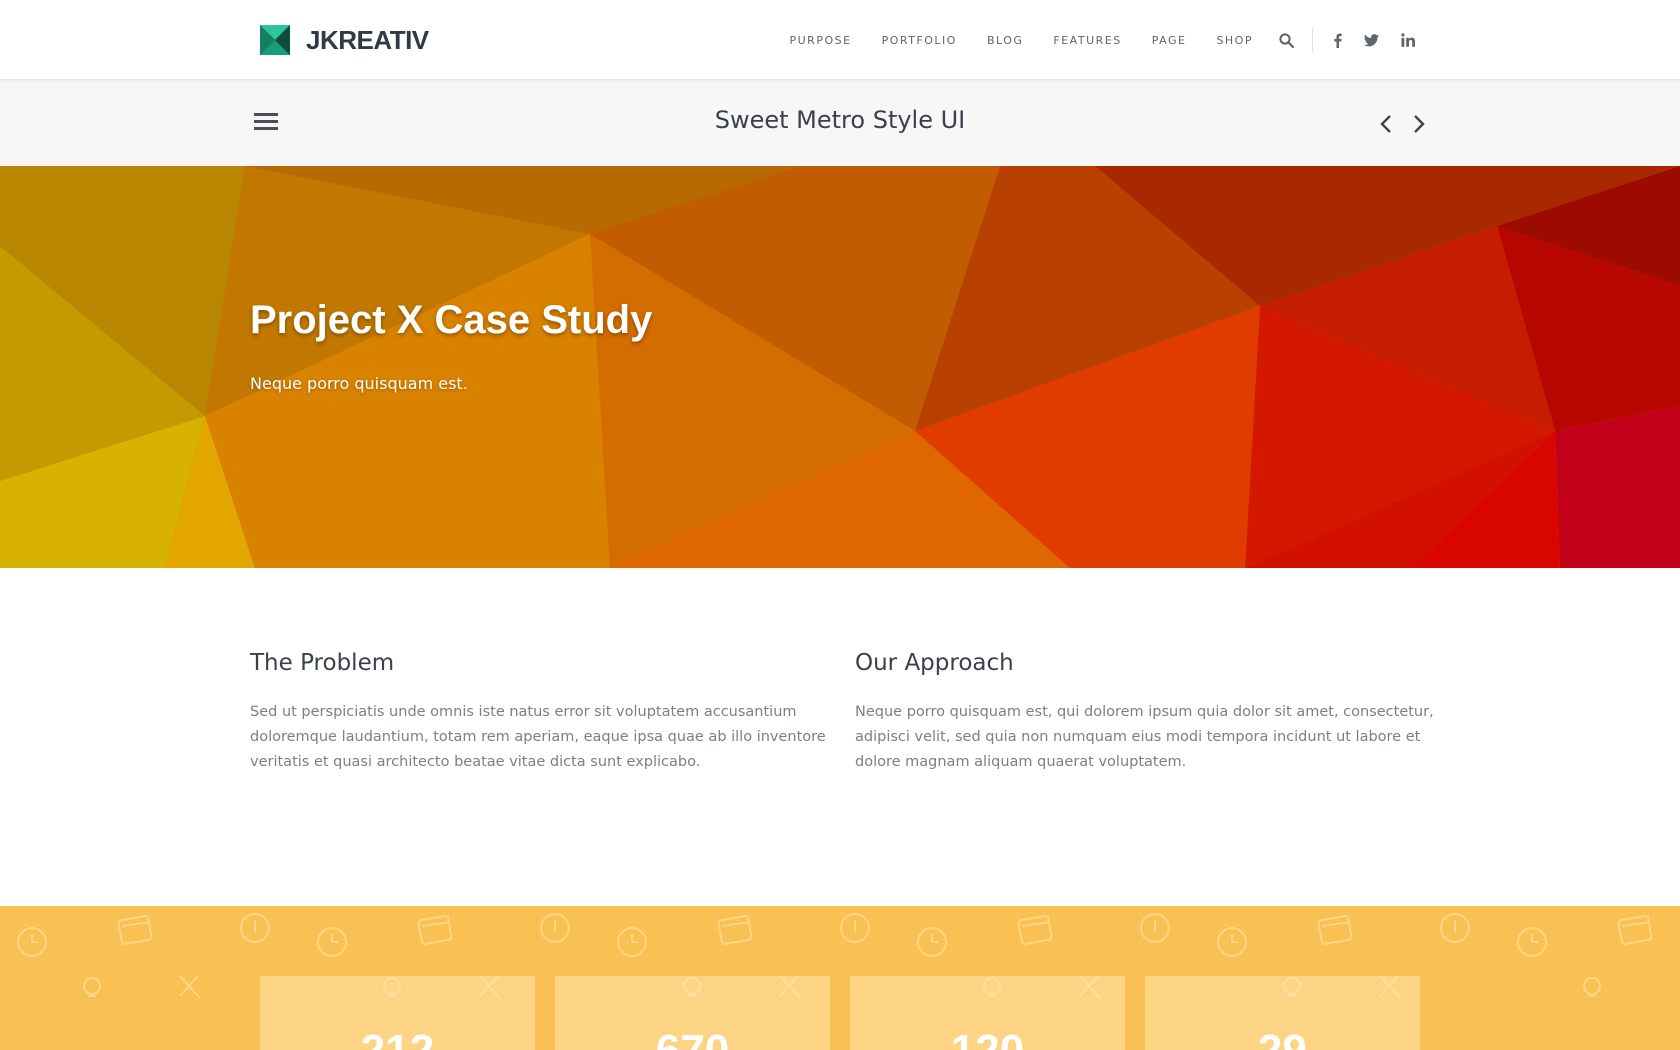 The width and height of the screenshot is (1680, 1050). Describe the element at coordinates (1312, 40) in the screenshot. I see `nav-divider` at that location.